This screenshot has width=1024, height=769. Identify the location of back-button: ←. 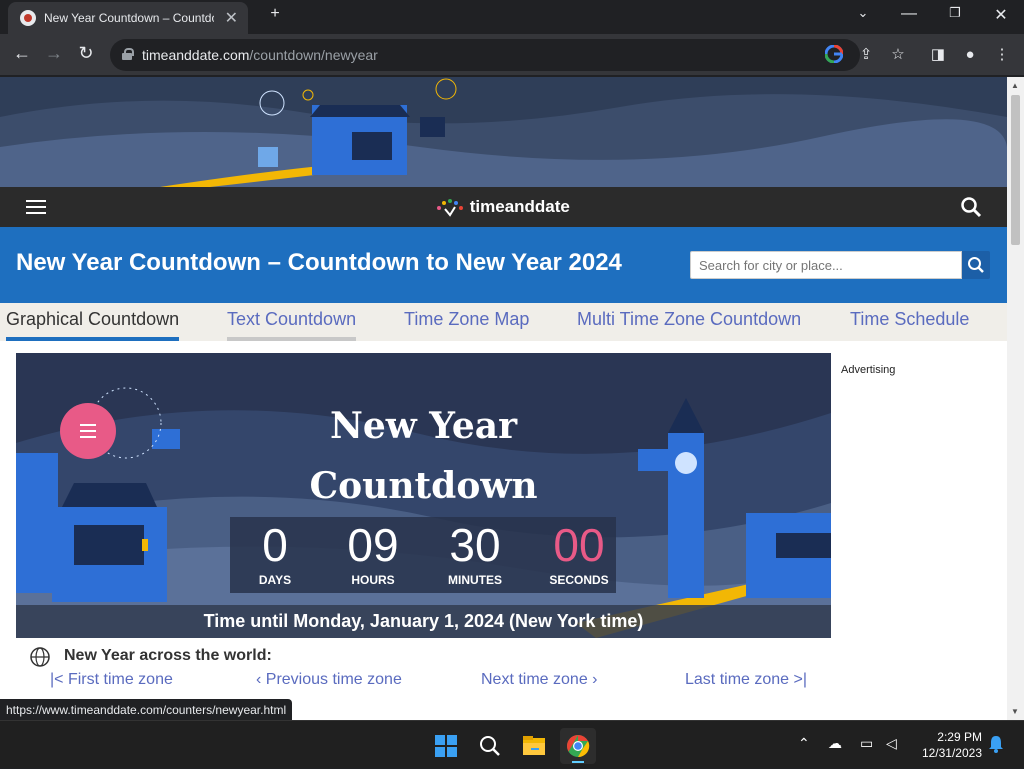
(22, 53).